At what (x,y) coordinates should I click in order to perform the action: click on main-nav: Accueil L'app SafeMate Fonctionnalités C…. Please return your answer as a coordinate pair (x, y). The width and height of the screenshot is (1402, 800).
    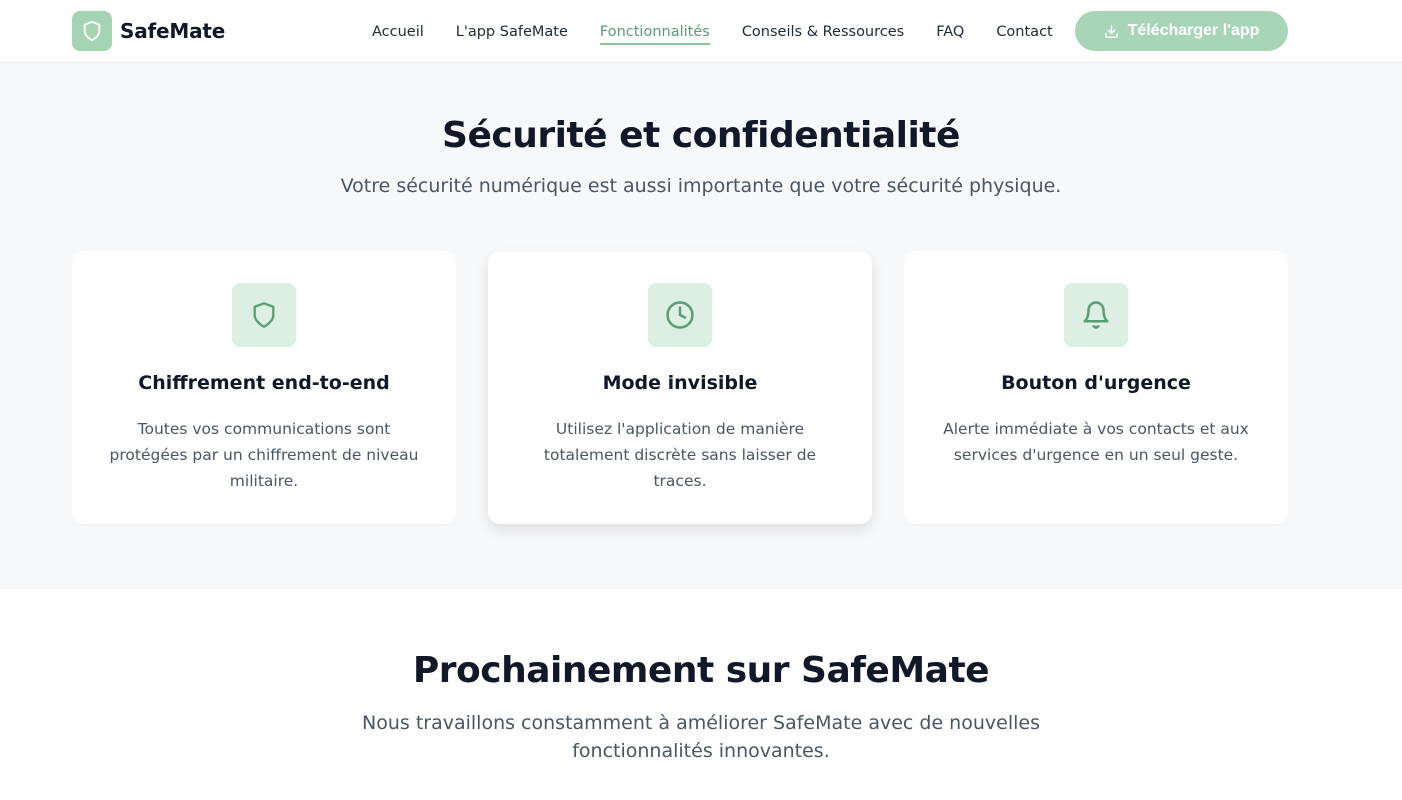
    Looking at the image, I should click on (728, 31).